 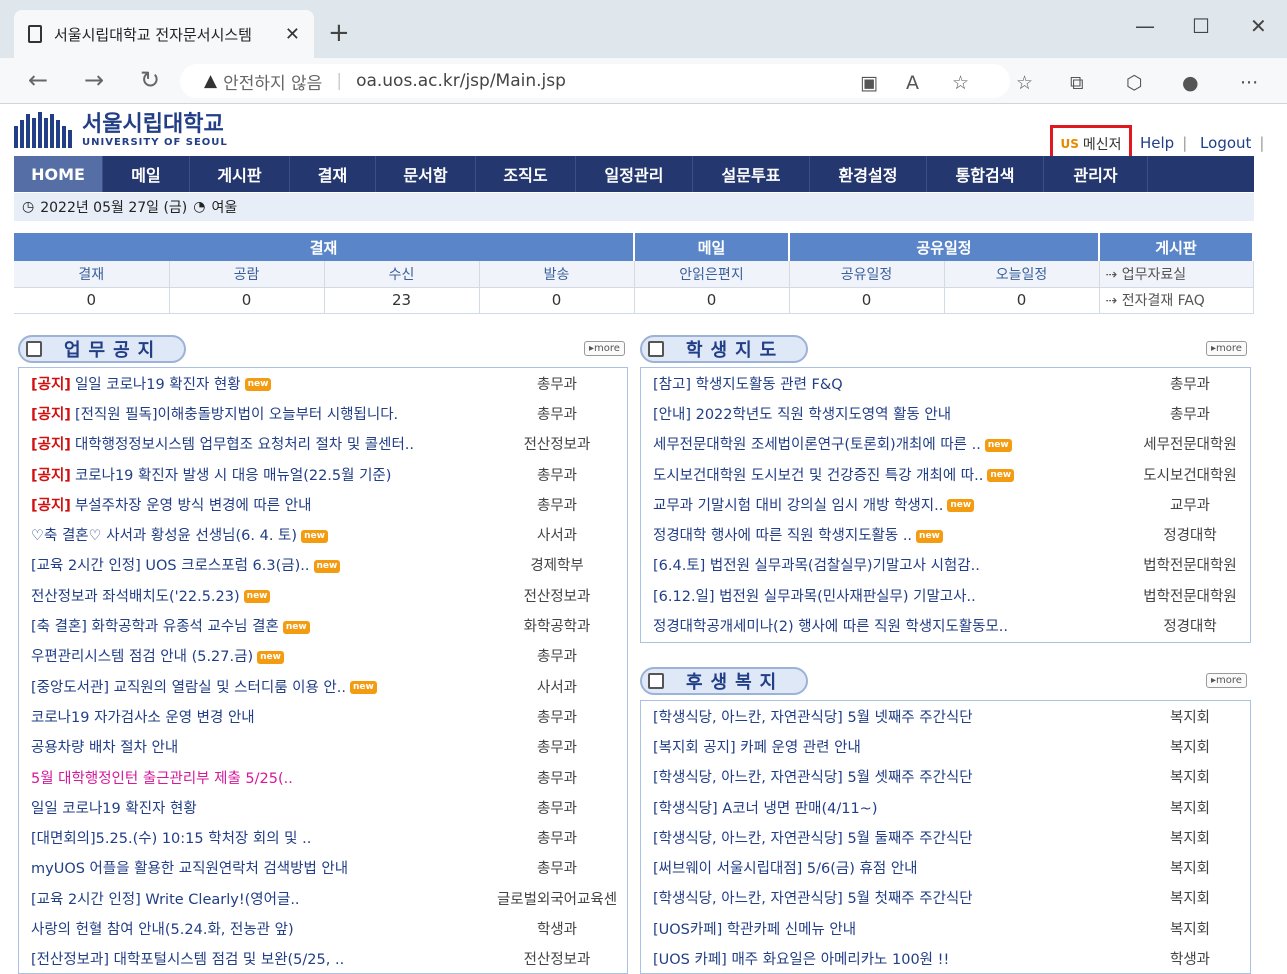 What do you see at coordinates (1201, 26) in the screenshot?
I see `maximize-icon: ☐` at bounding box center [1201, 26].